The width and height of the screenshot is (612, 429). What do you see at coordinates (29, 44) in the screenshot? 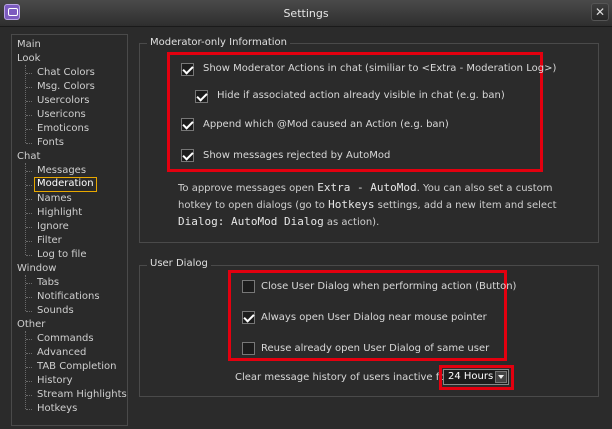
I see `nav-item-main: Main` at bounding box center [29, 44].